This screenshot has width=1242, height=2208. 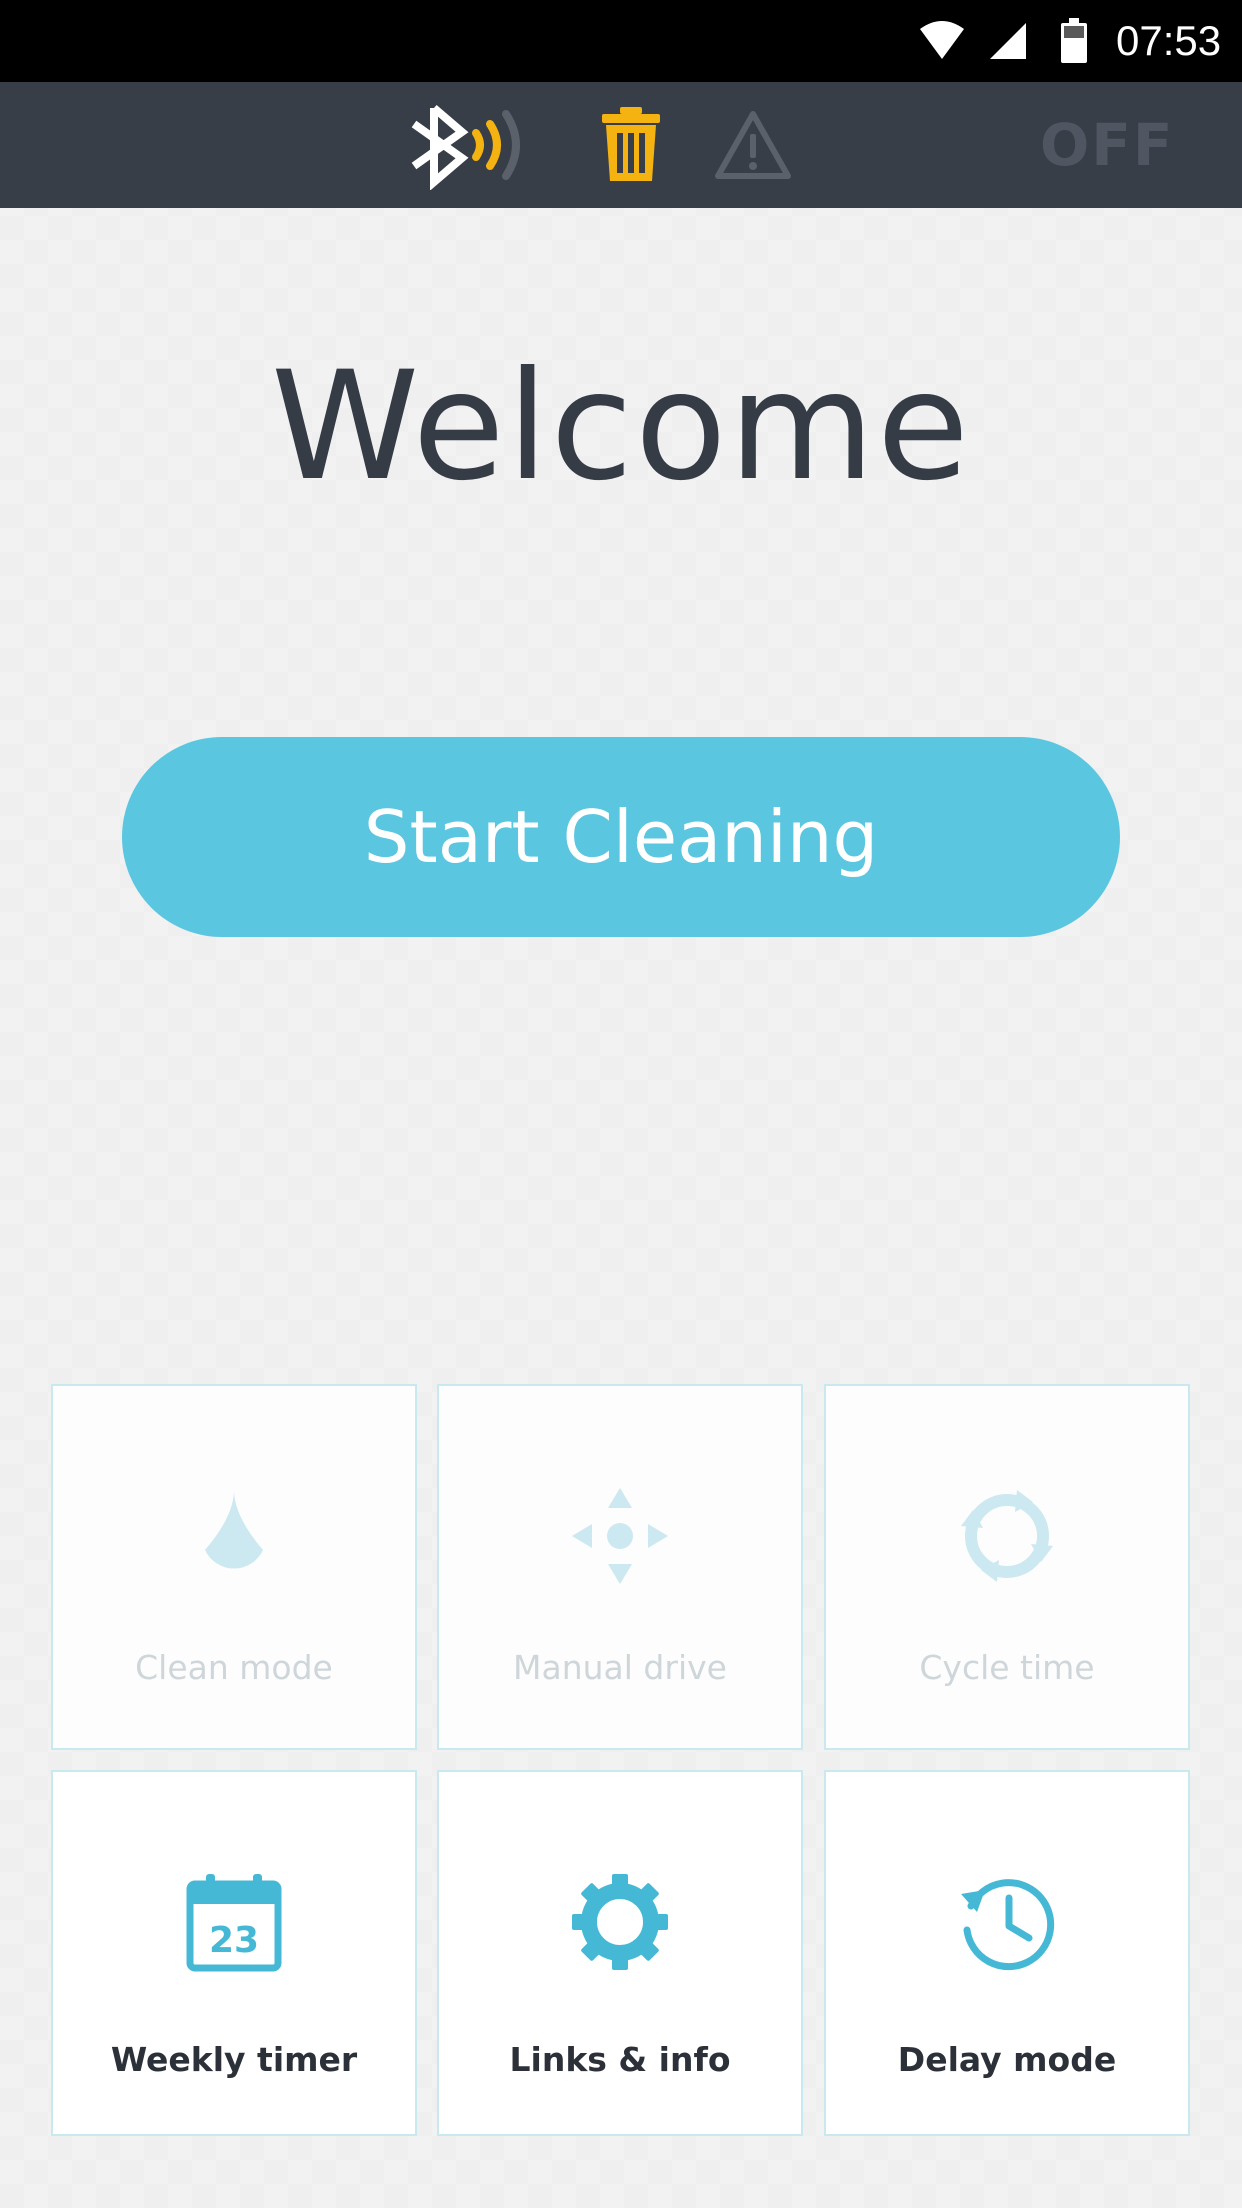 I want to click on welcome-heading: Welcome, so click(x=621, y=427).